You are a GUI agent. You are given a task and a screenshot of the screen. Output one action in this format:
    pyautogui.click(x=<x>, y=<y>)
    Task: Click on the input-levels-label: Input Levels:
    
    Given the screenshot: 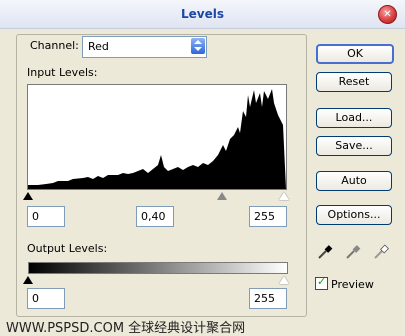 What is the action you would take?
    pyautogui.click(x=62, y=72)
    